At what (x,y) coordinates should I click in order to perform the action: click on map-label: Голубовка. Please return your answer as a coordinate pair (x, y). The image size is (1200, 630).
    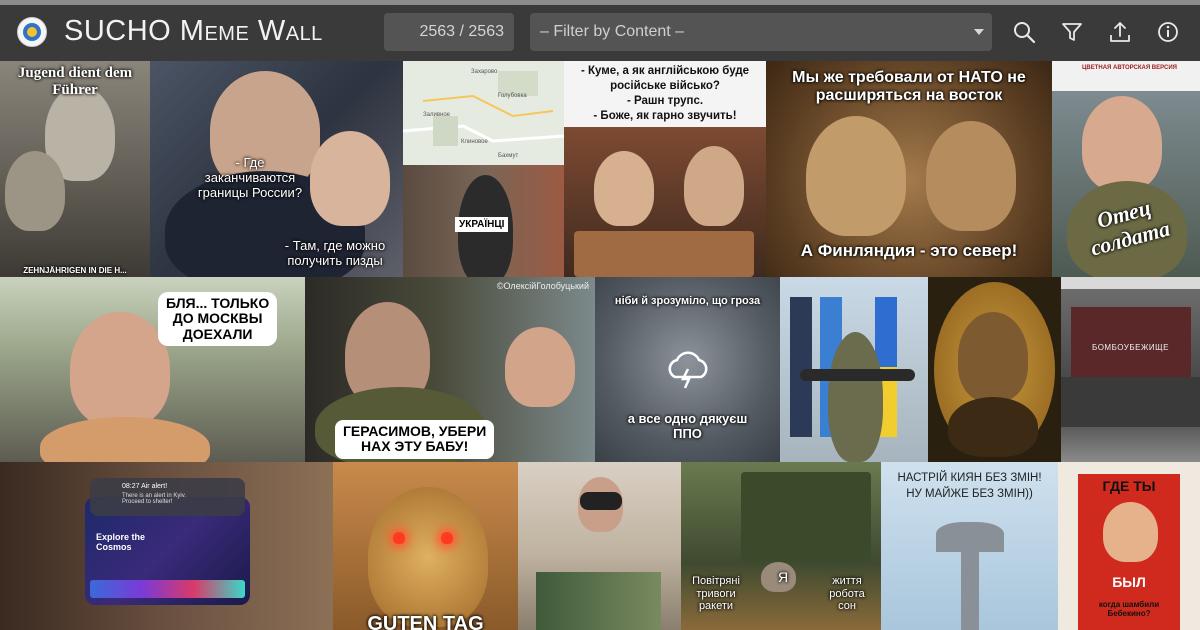
    Looking at the image, I should click on (512, 96).